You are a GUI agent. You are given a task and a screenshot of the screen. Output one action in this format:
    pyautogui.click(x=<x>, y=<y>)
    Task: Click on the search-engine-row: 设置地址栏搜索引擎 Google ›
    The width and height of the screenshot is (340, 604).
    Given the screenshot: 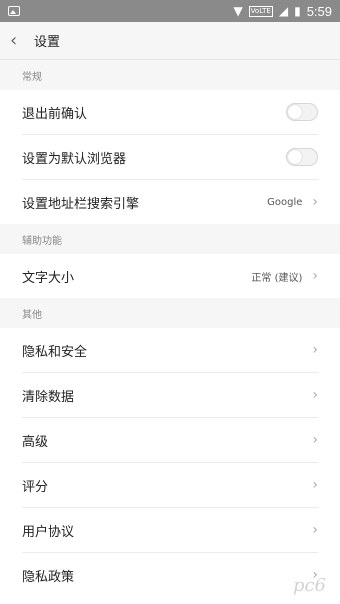 What is the action you would take?
    pyautogui.click(x=170, y=202)
    